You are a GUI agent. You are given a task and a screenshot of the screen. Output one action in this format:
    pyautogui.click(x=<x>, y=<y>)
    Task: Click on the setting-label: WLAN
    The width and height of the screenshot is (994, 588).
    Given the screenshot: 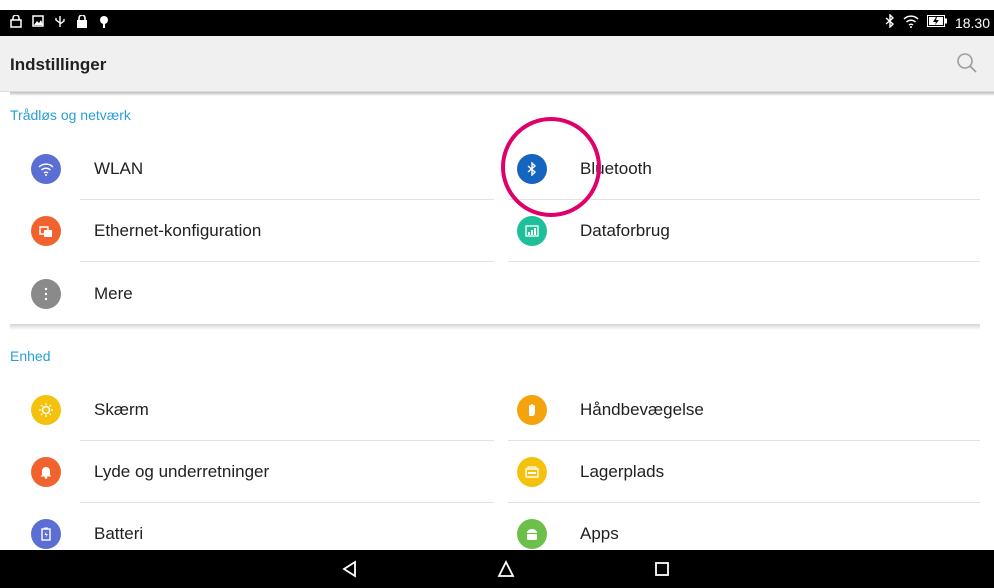 What is the action you would take?
    pyautogui.click(x=119, y=168)
    